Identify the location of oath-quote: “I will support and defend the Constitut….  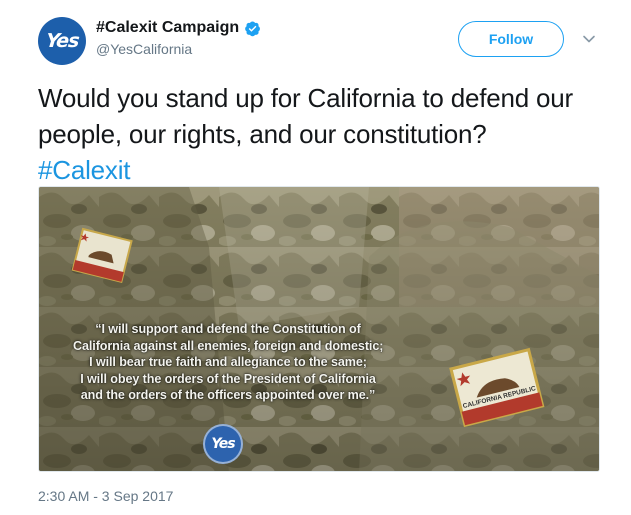
(228, 362).